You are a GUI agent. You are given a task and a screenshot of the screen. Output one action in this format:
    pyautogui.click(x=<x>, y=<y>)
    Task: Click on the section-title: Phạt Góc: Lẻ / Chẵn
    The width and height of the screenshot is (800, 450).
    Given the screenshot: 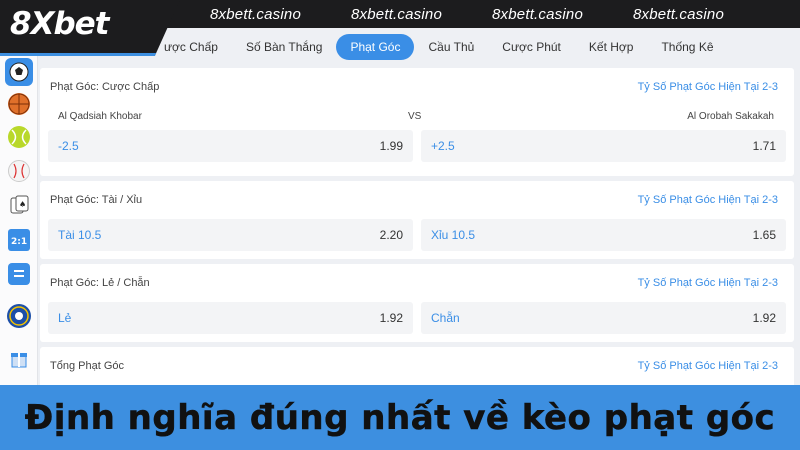 What is the action you would take?
    pyautogui.click(x=100, y=283)
    